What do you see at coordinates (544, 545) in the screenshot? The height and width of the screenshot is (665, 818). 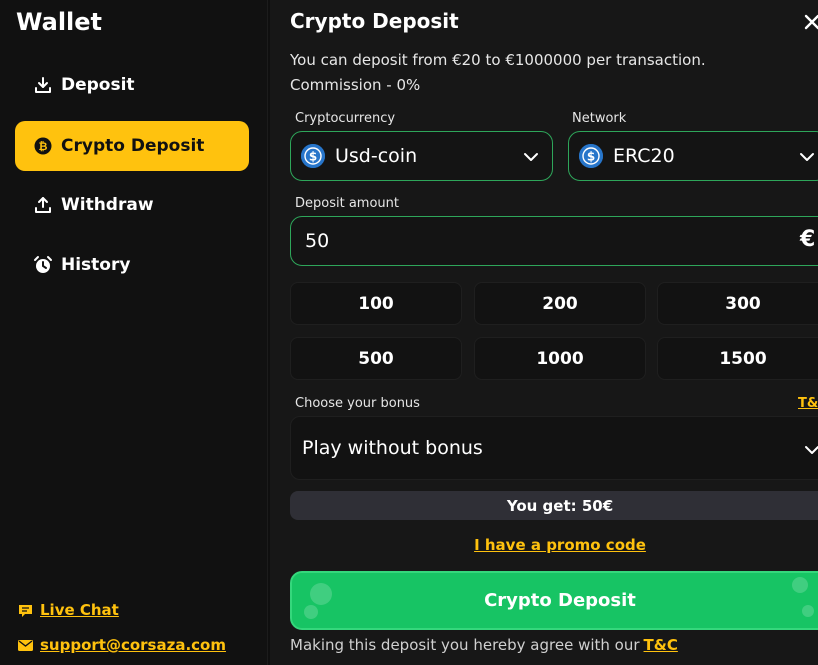 I see `promo-code-link: I have a promo code` at bounding box center [544, 545].